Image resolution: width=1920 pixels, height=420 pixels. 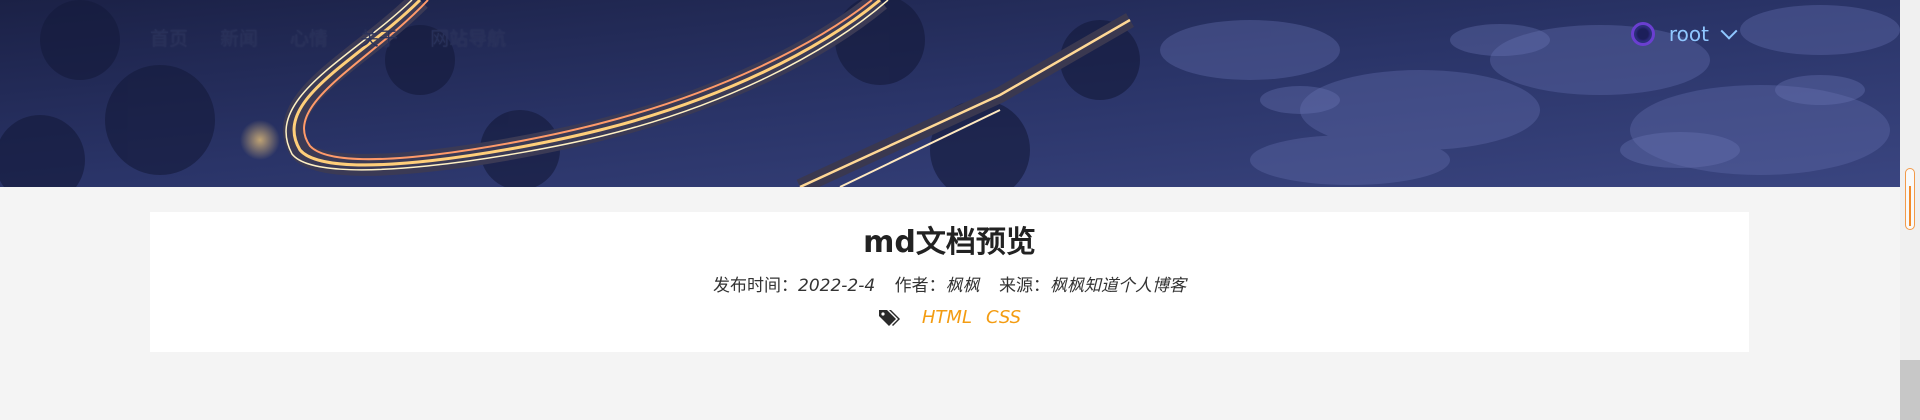 I want to click on user-menu: root, so click(x=1684, y=34).